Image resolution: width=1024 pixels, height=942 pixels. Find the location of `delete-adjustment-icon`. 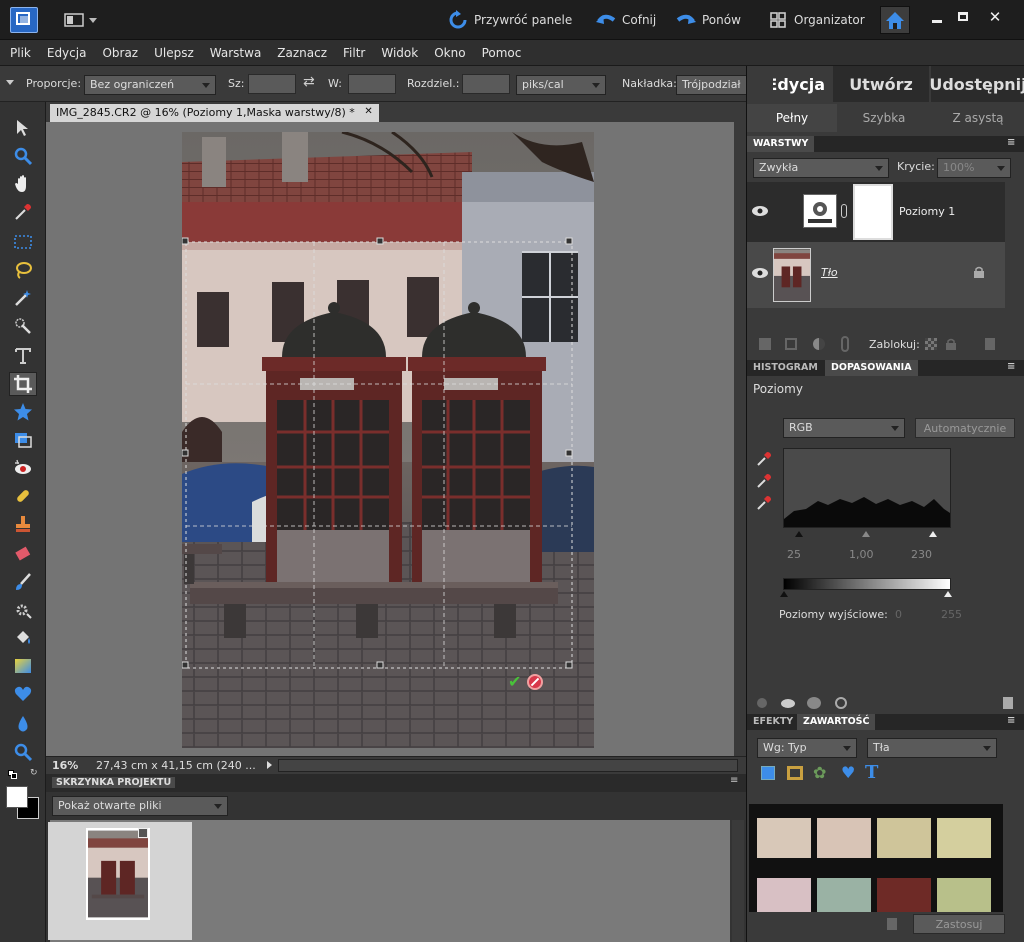

delete-adjustment-icon is located at coordinates (1008, 703).